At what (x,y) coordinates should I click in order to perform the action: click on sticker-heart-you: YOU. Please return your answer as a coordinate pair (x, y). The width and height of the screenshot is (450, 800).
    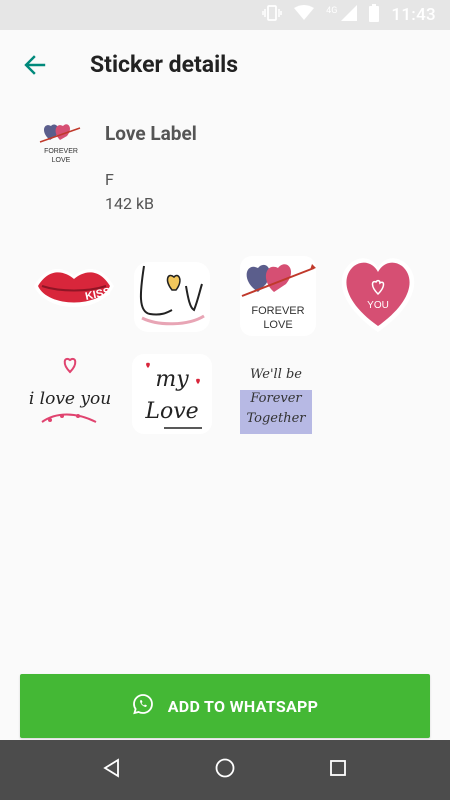
    Looking at the image, I should click on (378, 294).